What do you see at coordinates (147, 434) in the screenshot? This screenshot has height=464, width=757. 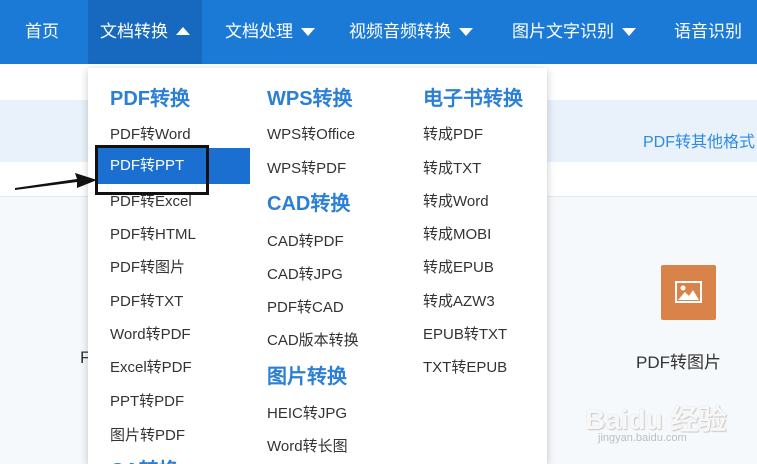 I see `menu-item-image-to-pdf: 图片转PDF` at bounding box center [147, 434].